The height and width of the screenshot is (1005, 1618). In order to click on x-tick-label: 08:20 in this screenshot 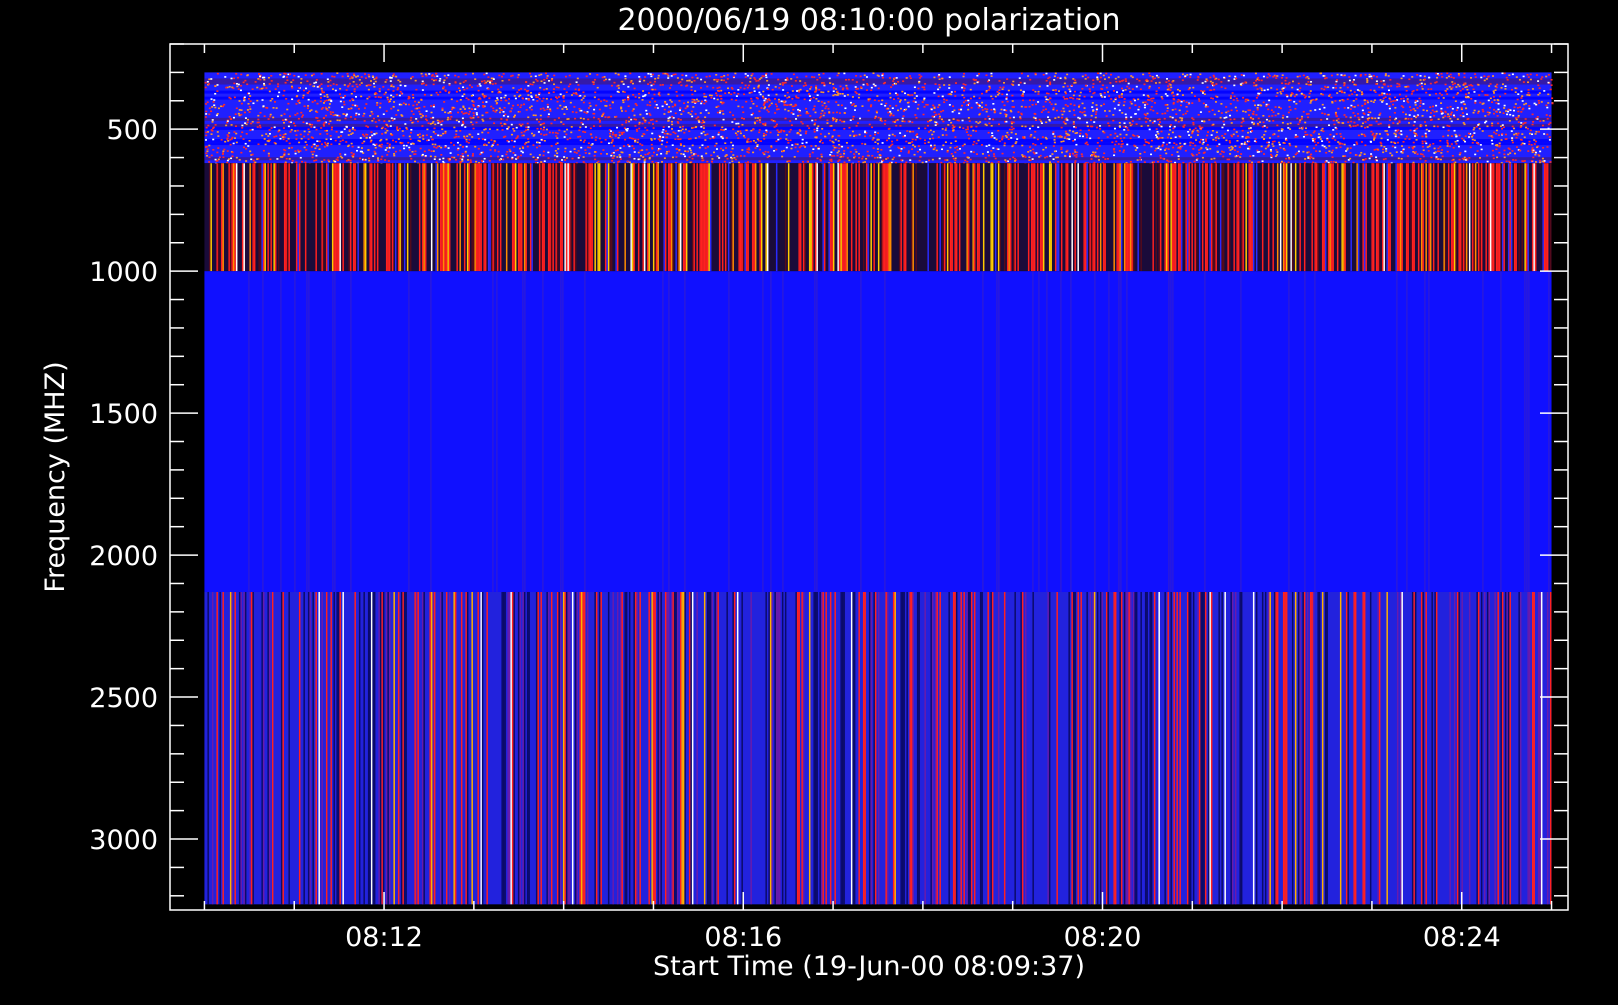, I will do `click(1103, 937)`.